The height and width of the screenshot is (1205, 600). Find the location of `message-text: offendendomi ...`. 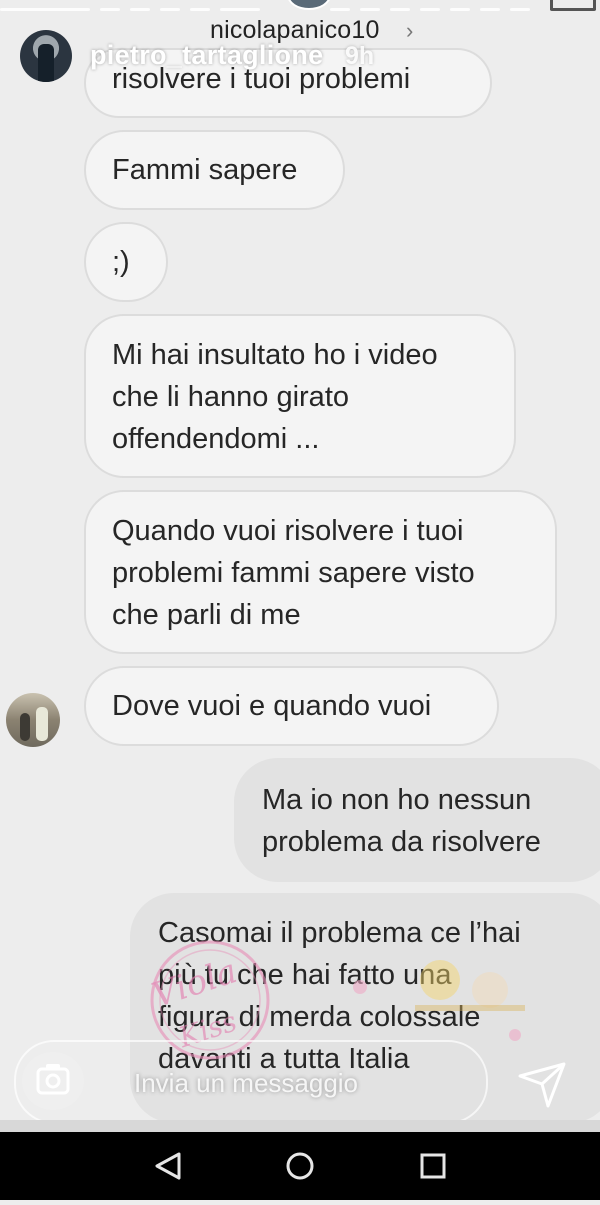

message-text: offendendomi ... is located at coordinates (216, 439).